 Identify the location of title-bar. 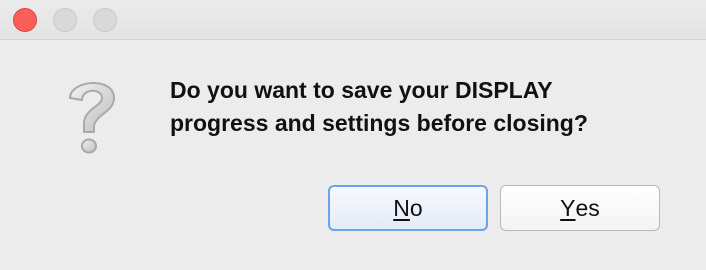
(353, 20).